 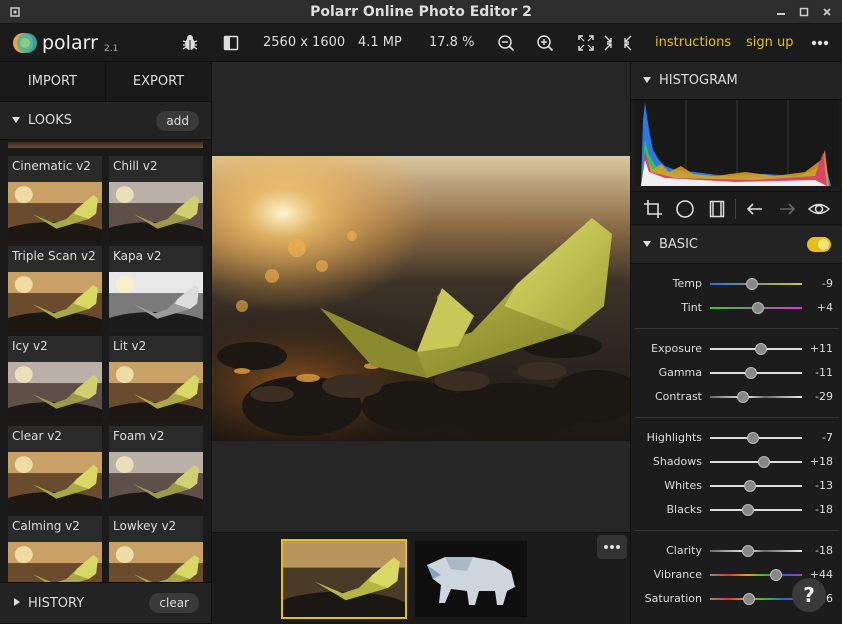 I want to click on slider-value: +11, so click(x=821, y=348).